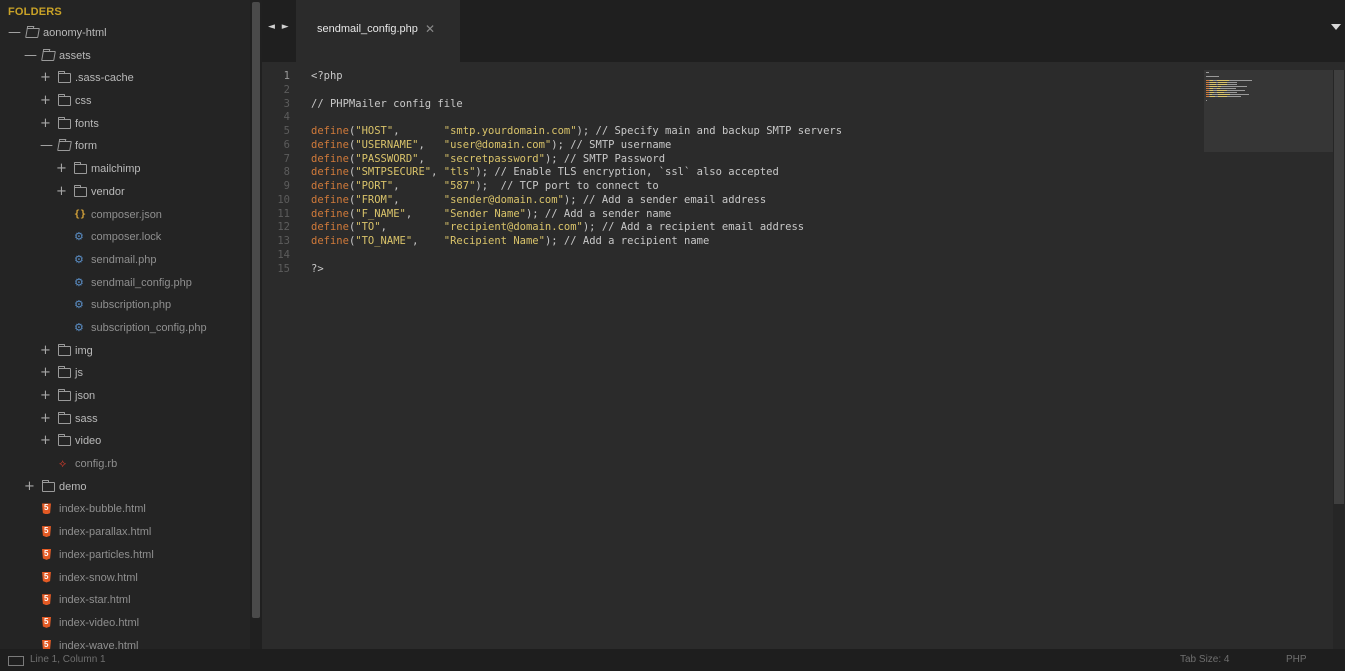 The image size is (1345, 671). What do you see at coordinates (125, 397) in the screenshot?
I see `tree-folder: + json` at bounding box center [125, 397].